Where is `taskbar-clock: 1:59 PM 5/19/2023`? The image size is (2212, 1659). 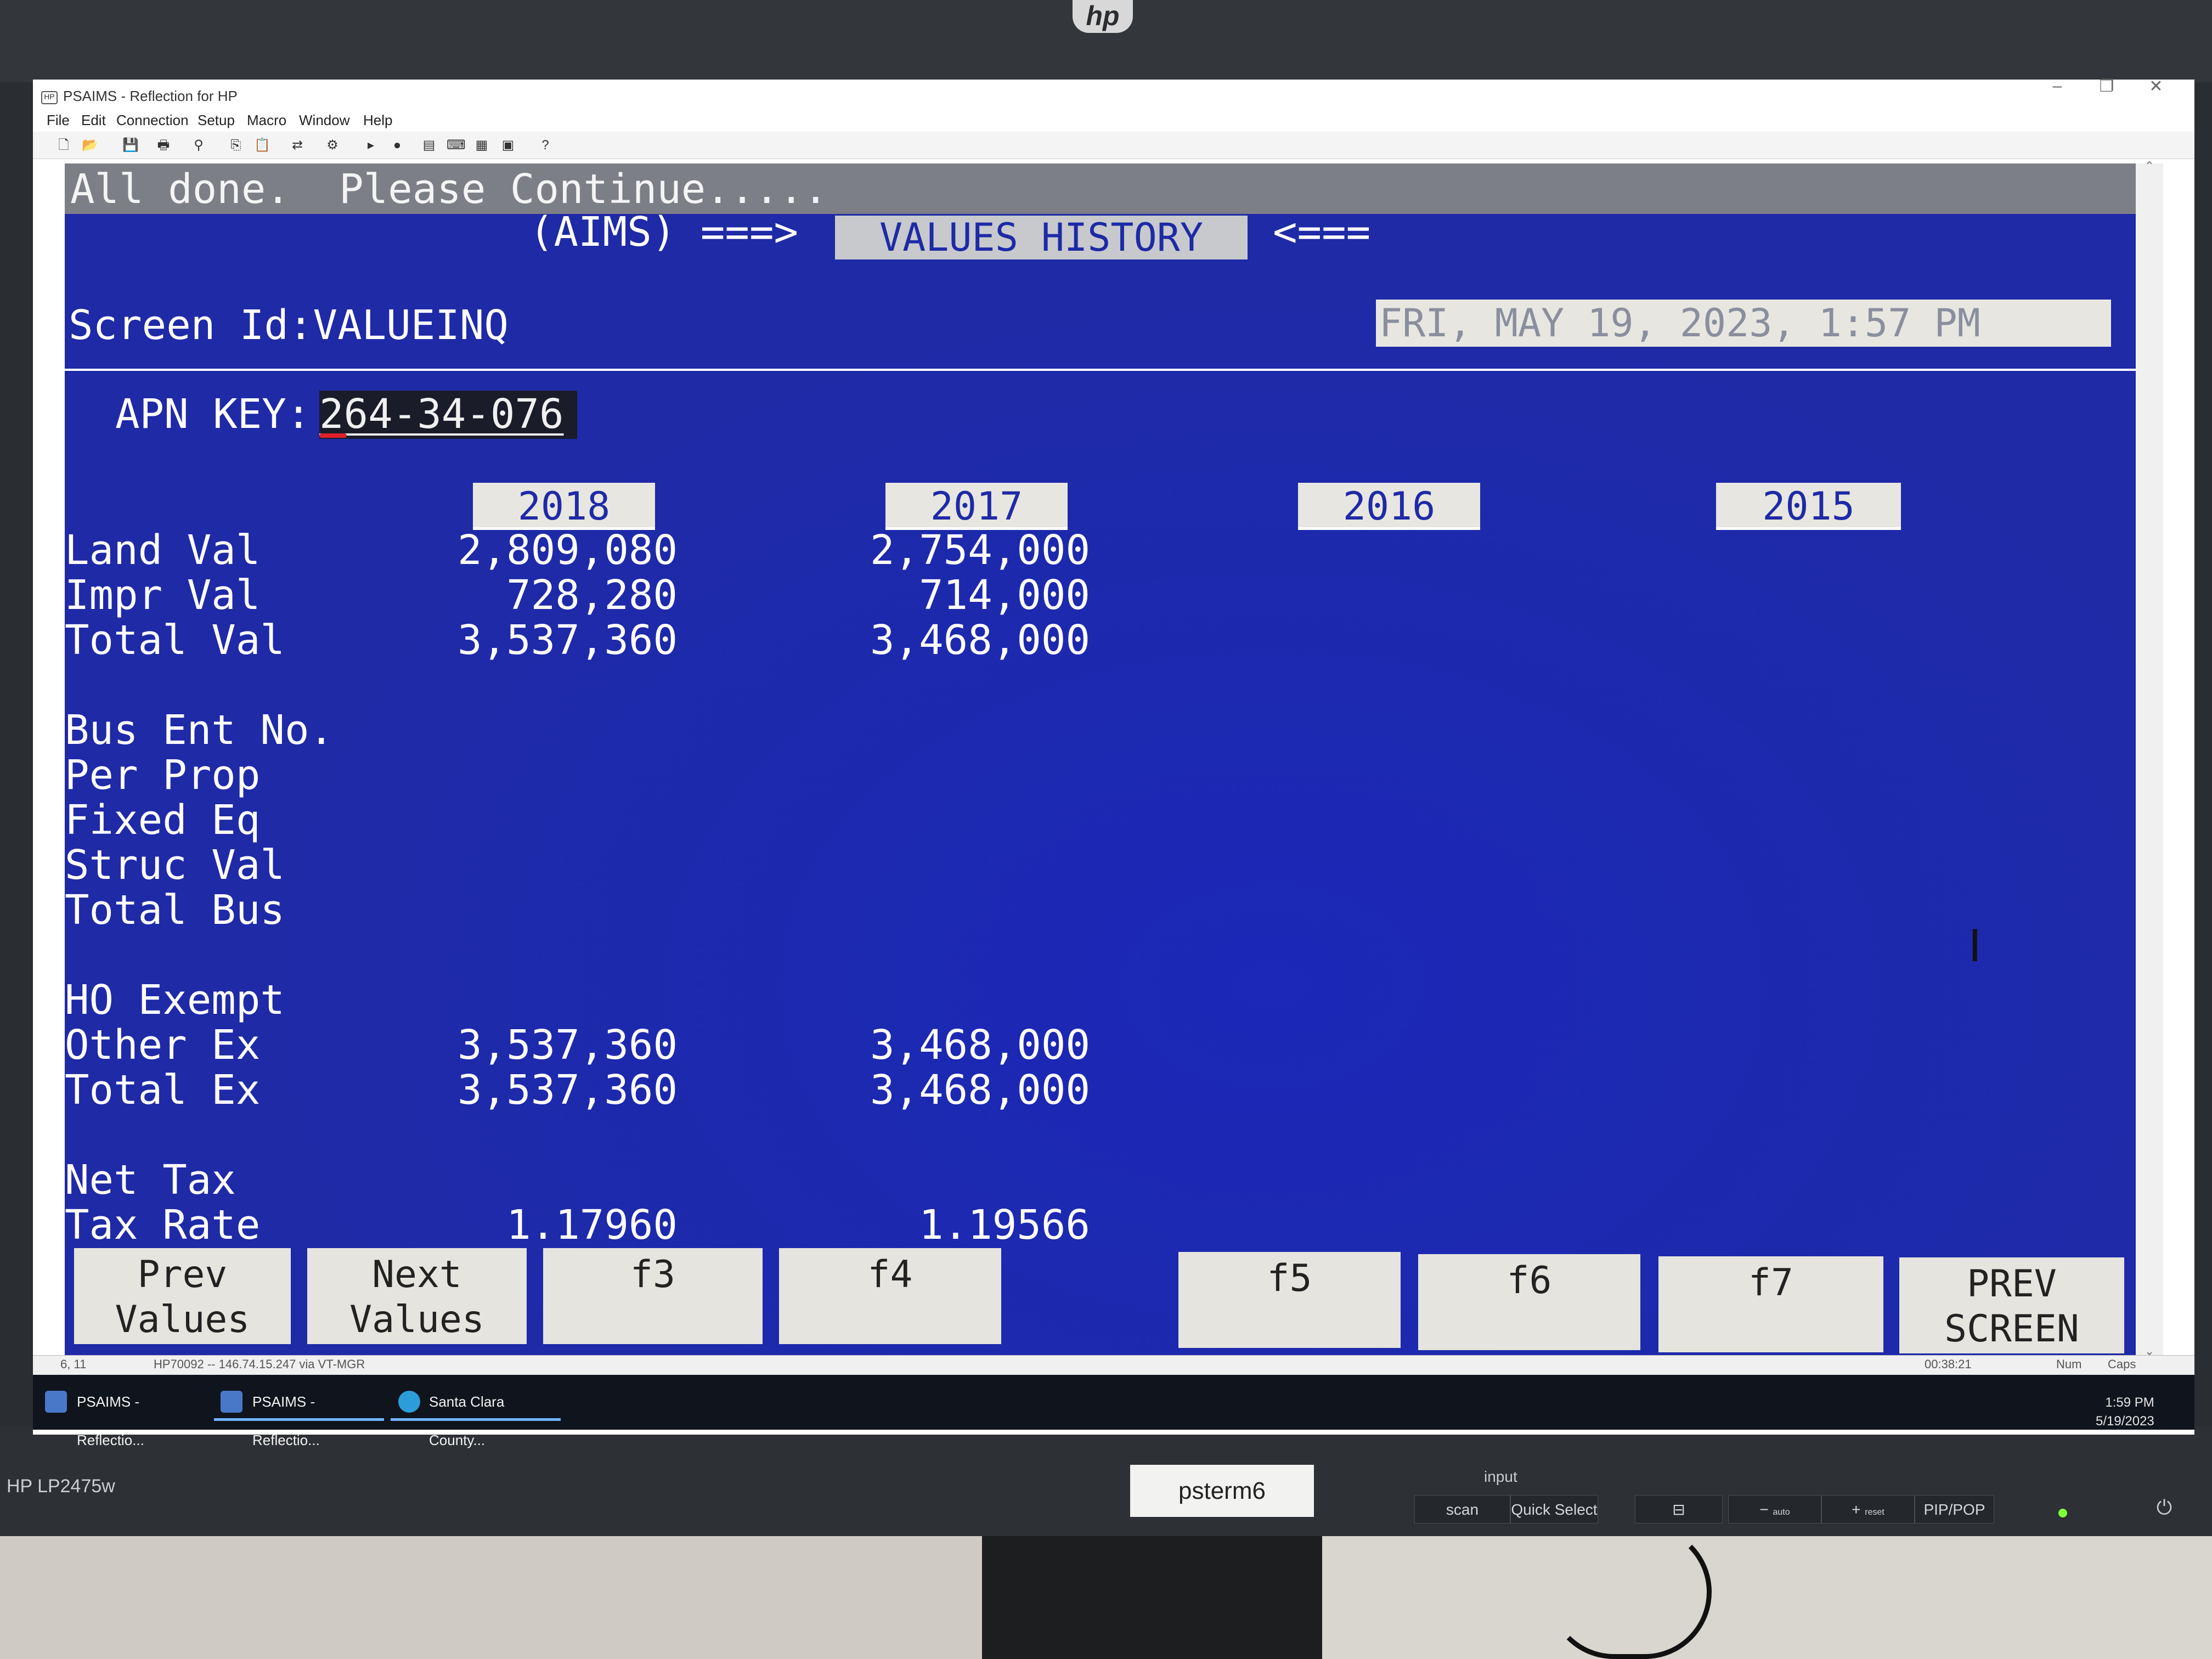 taskbar-clock: 1:59 PM 5/19/2023 is located at coordinates (2125, 1412).